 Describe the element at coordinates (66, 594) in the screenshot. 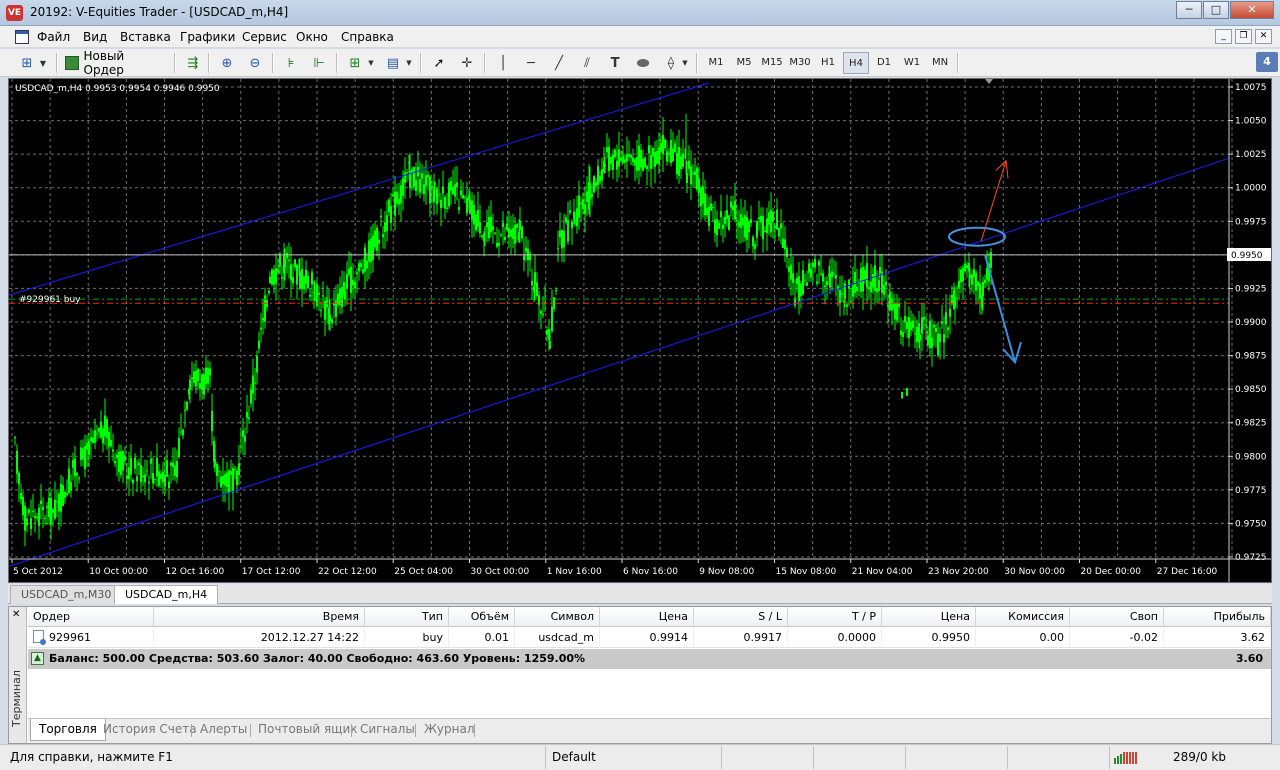

I see `chart-tab-usdcad-m30: USDCAD_m,M30` at that location.